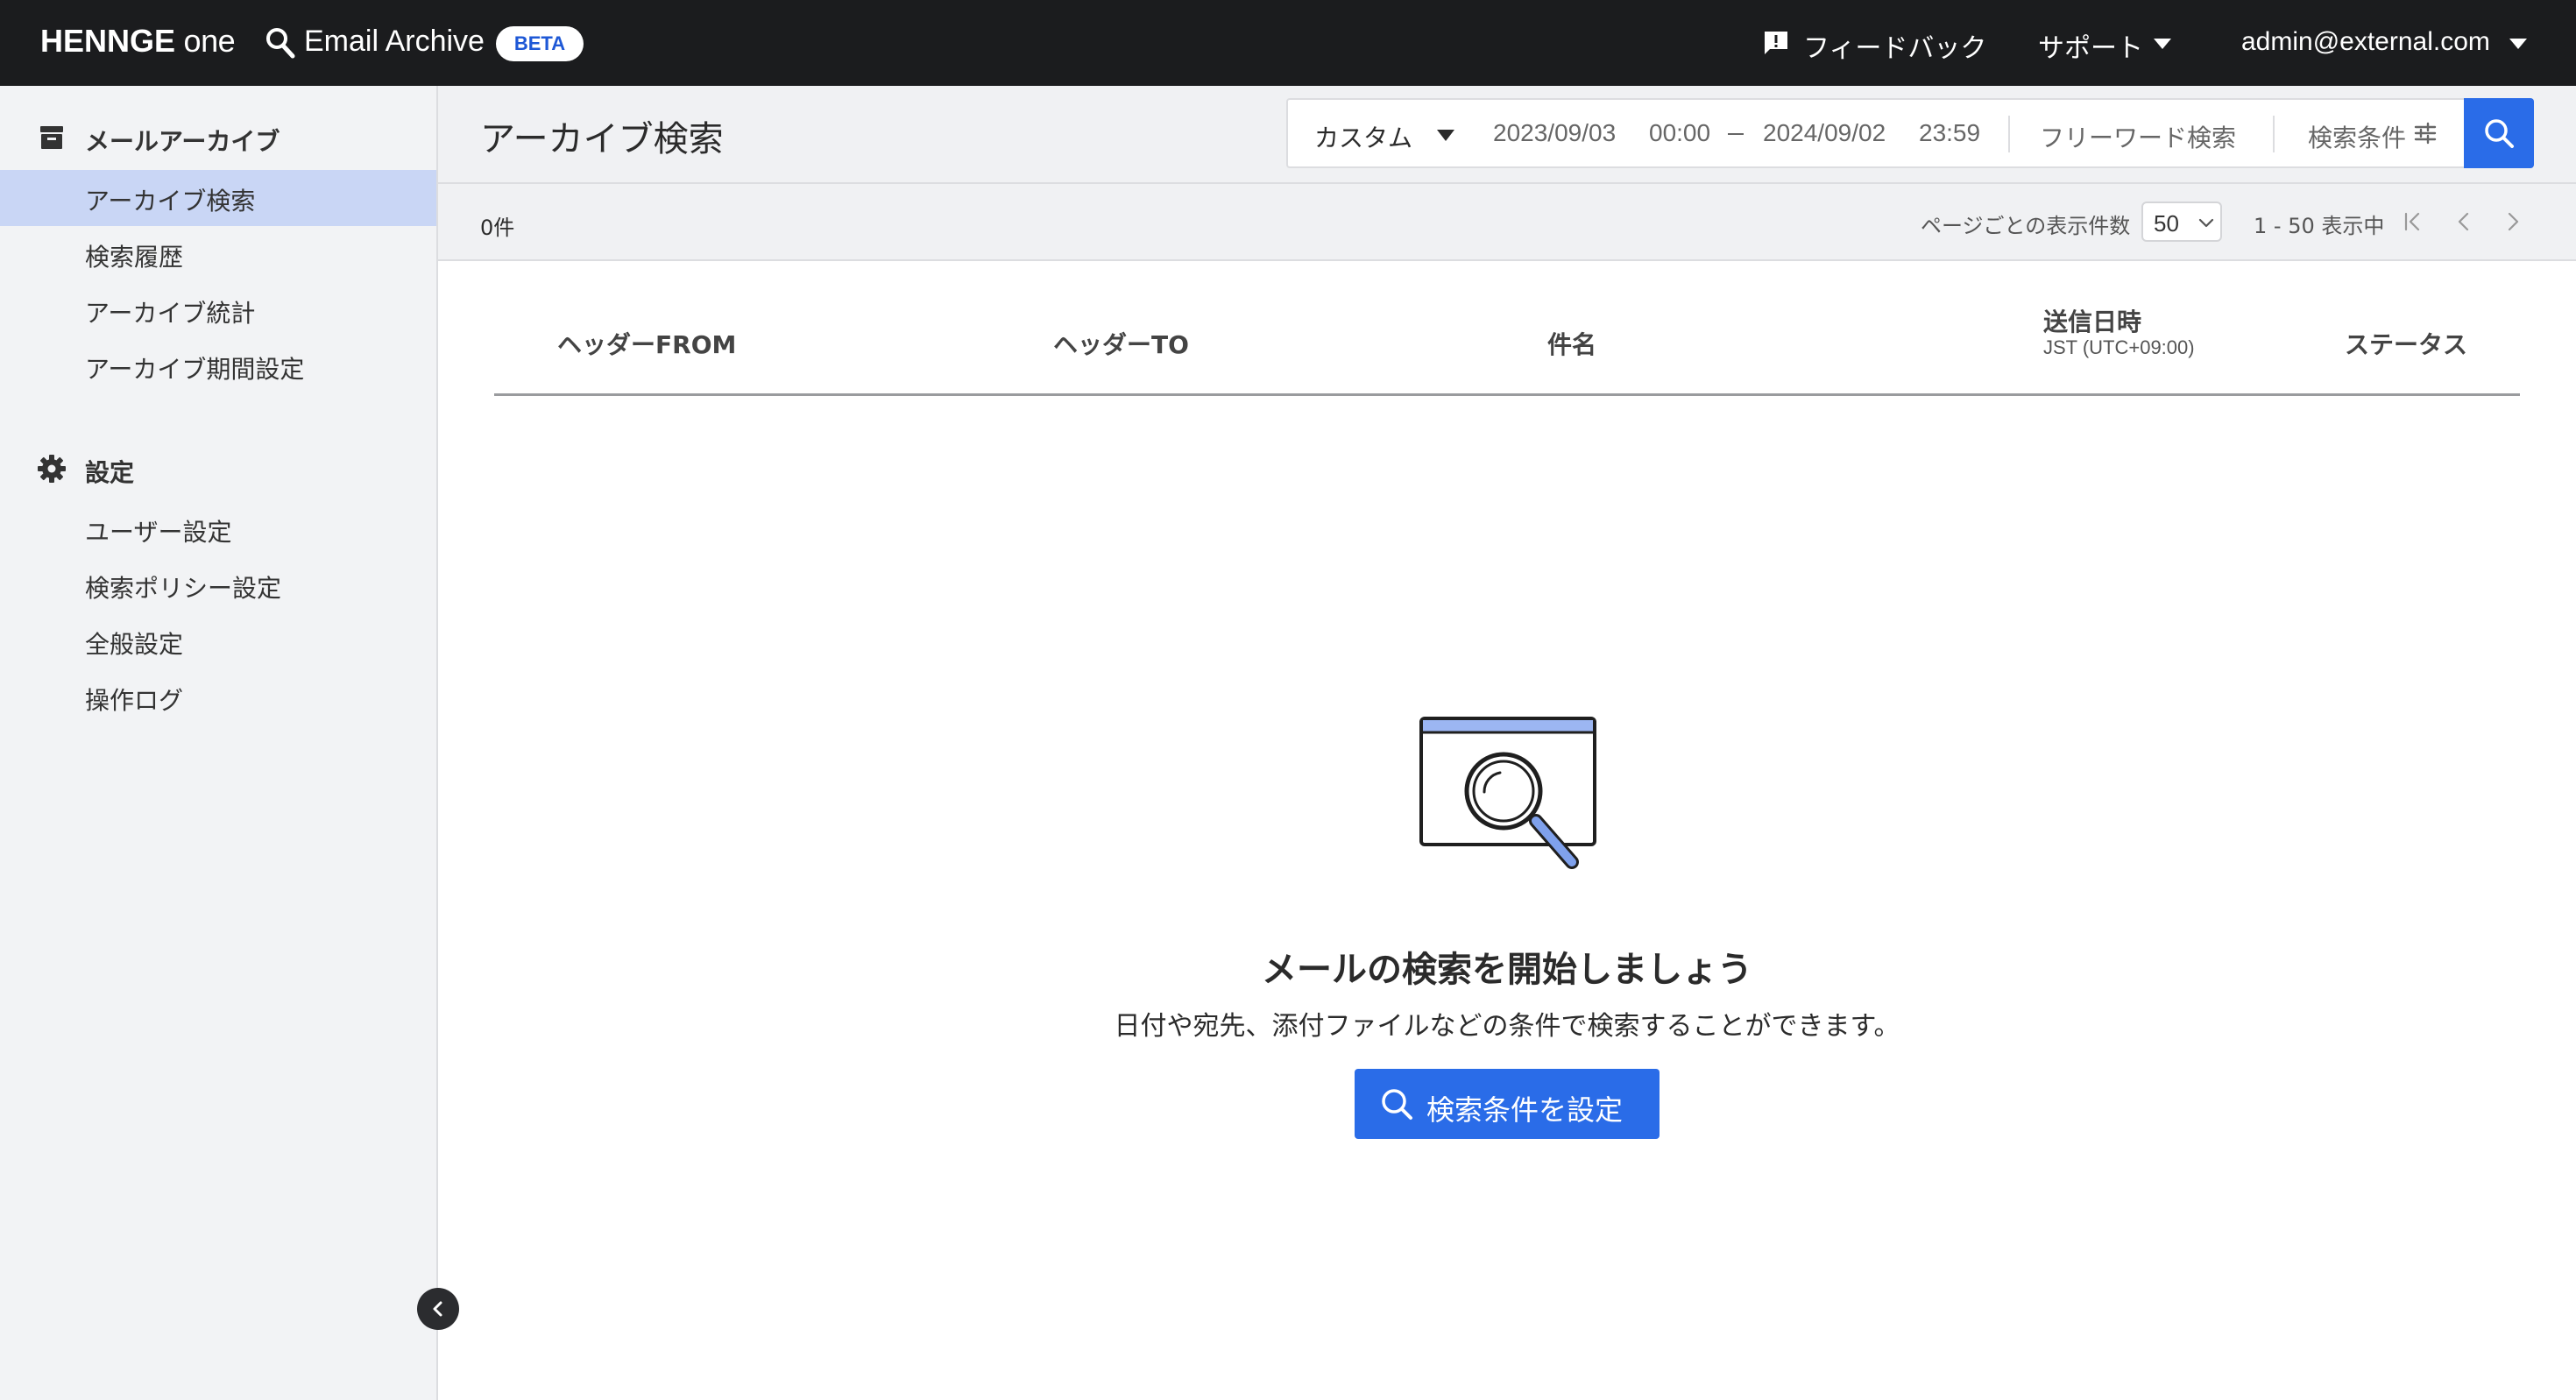 This screenshot has height=1400, width=2576. Describe the element at coordinates (602, 139) in the screenshot. I see `page-title: アーカイブ検索` at that location.